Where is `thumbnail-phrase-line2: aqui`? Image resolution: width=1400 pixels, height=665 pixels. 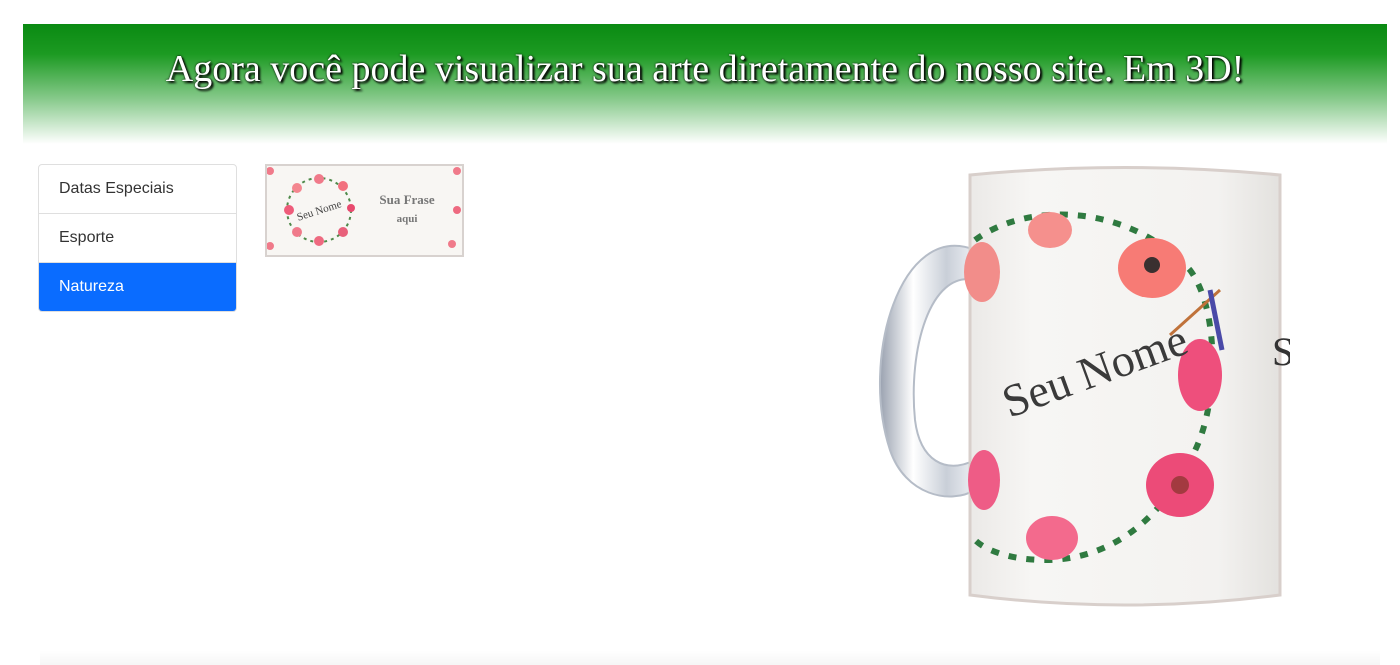 thumbnail-phrase-line2: aqui is located at coordinates (407, 219).